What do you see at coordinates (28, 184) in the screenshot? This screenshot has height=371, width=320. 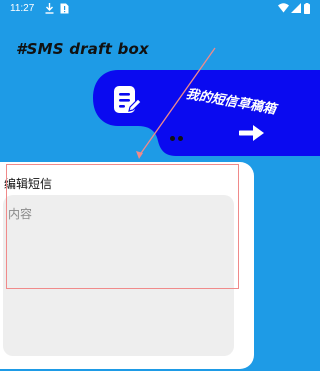 I see `editor-title: 编辑短信` at bounding box center [28, 184].